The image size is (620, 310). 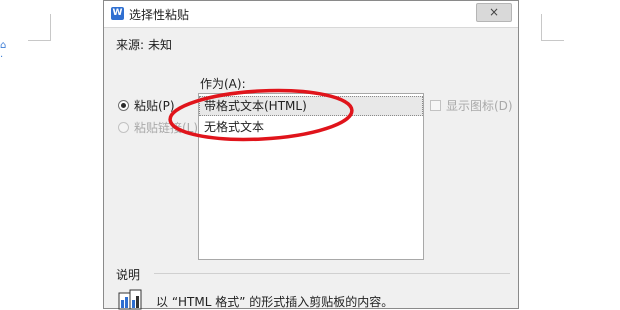 What do you see at coordinates (332, 273) in the screenshot?
I see `description-divider` at bounding box center [332, 273].